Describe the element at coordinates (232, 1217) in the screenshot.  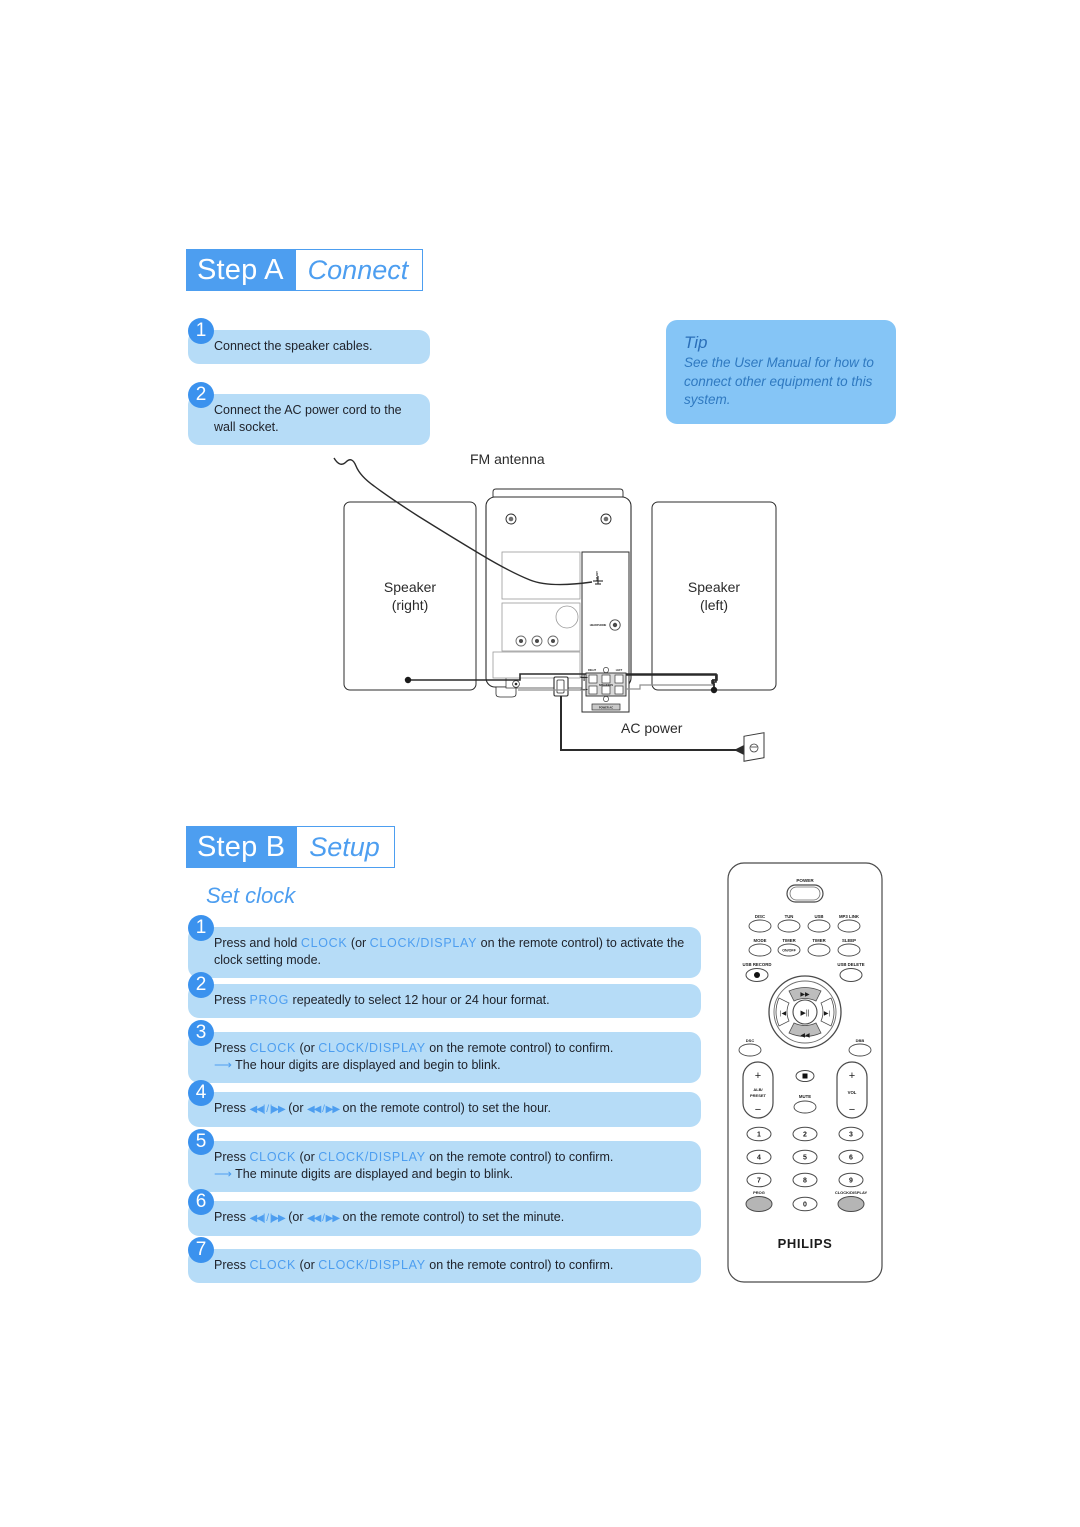
I see `clock-step-6-a: Press` at that location.